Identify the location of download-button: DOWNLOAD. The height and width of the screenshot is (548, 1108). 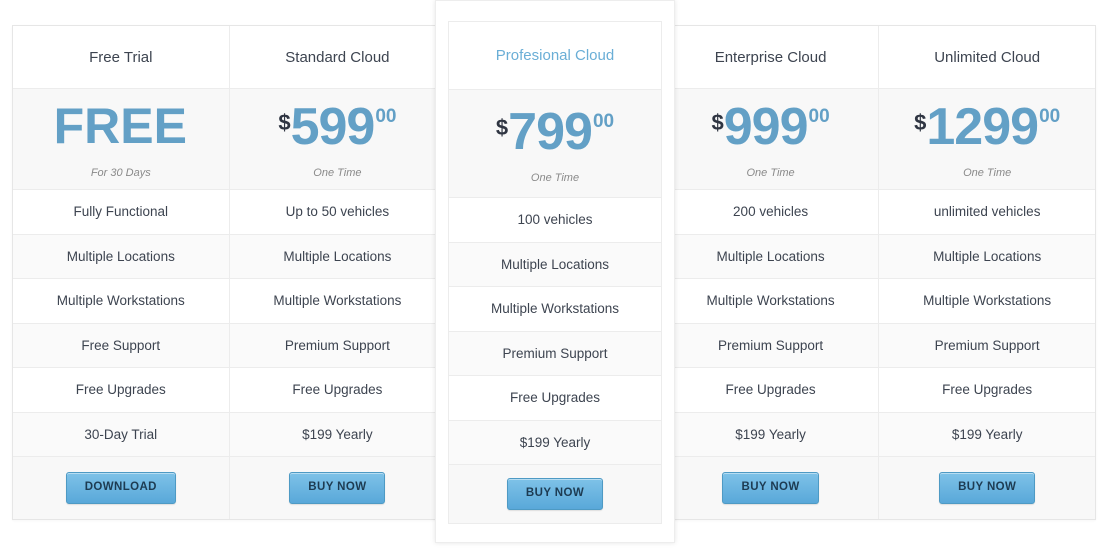
(120, 488).